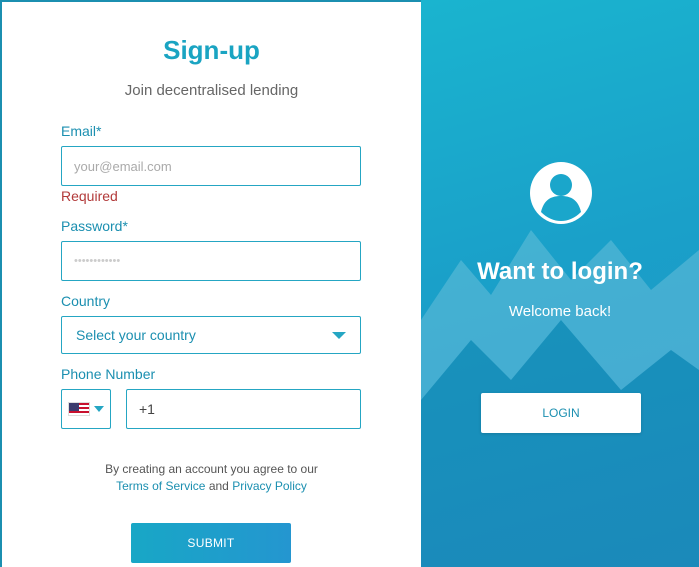  What do you see at coordinates (108, 374) in the screenshot?
I see `phone-label: Phone Number` at bounding box center [108, 374].